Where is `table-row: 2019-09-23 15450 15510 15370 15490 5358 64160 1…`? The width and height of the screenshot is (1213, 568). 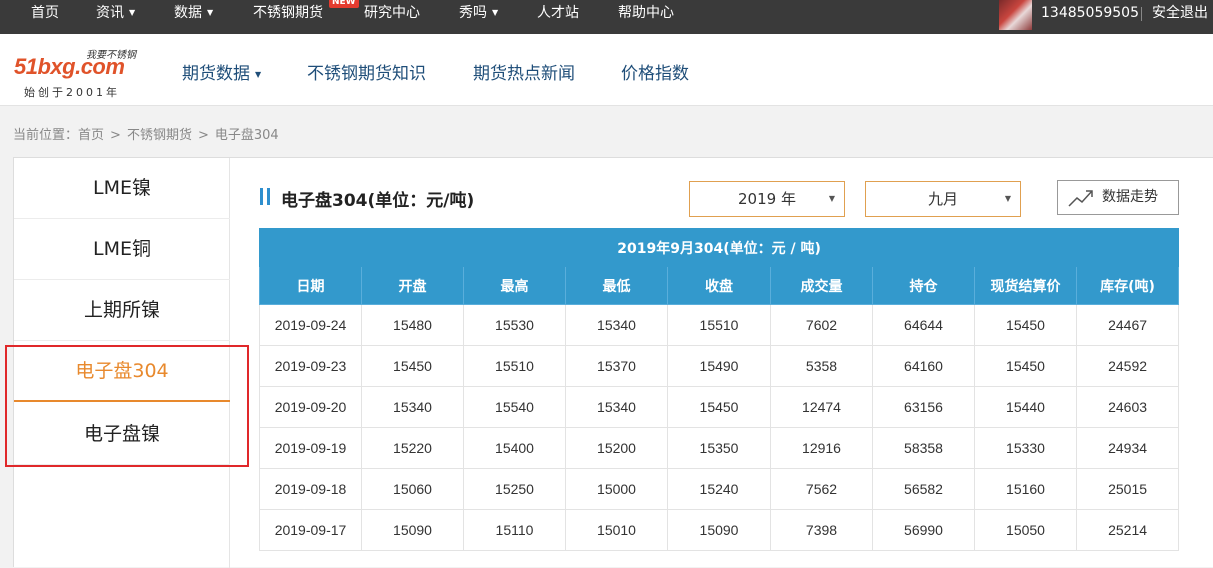 table-row: 2019-09-23 15450 15510 15370 15490 5358 64160 1… is located at coordinates (719, 366).